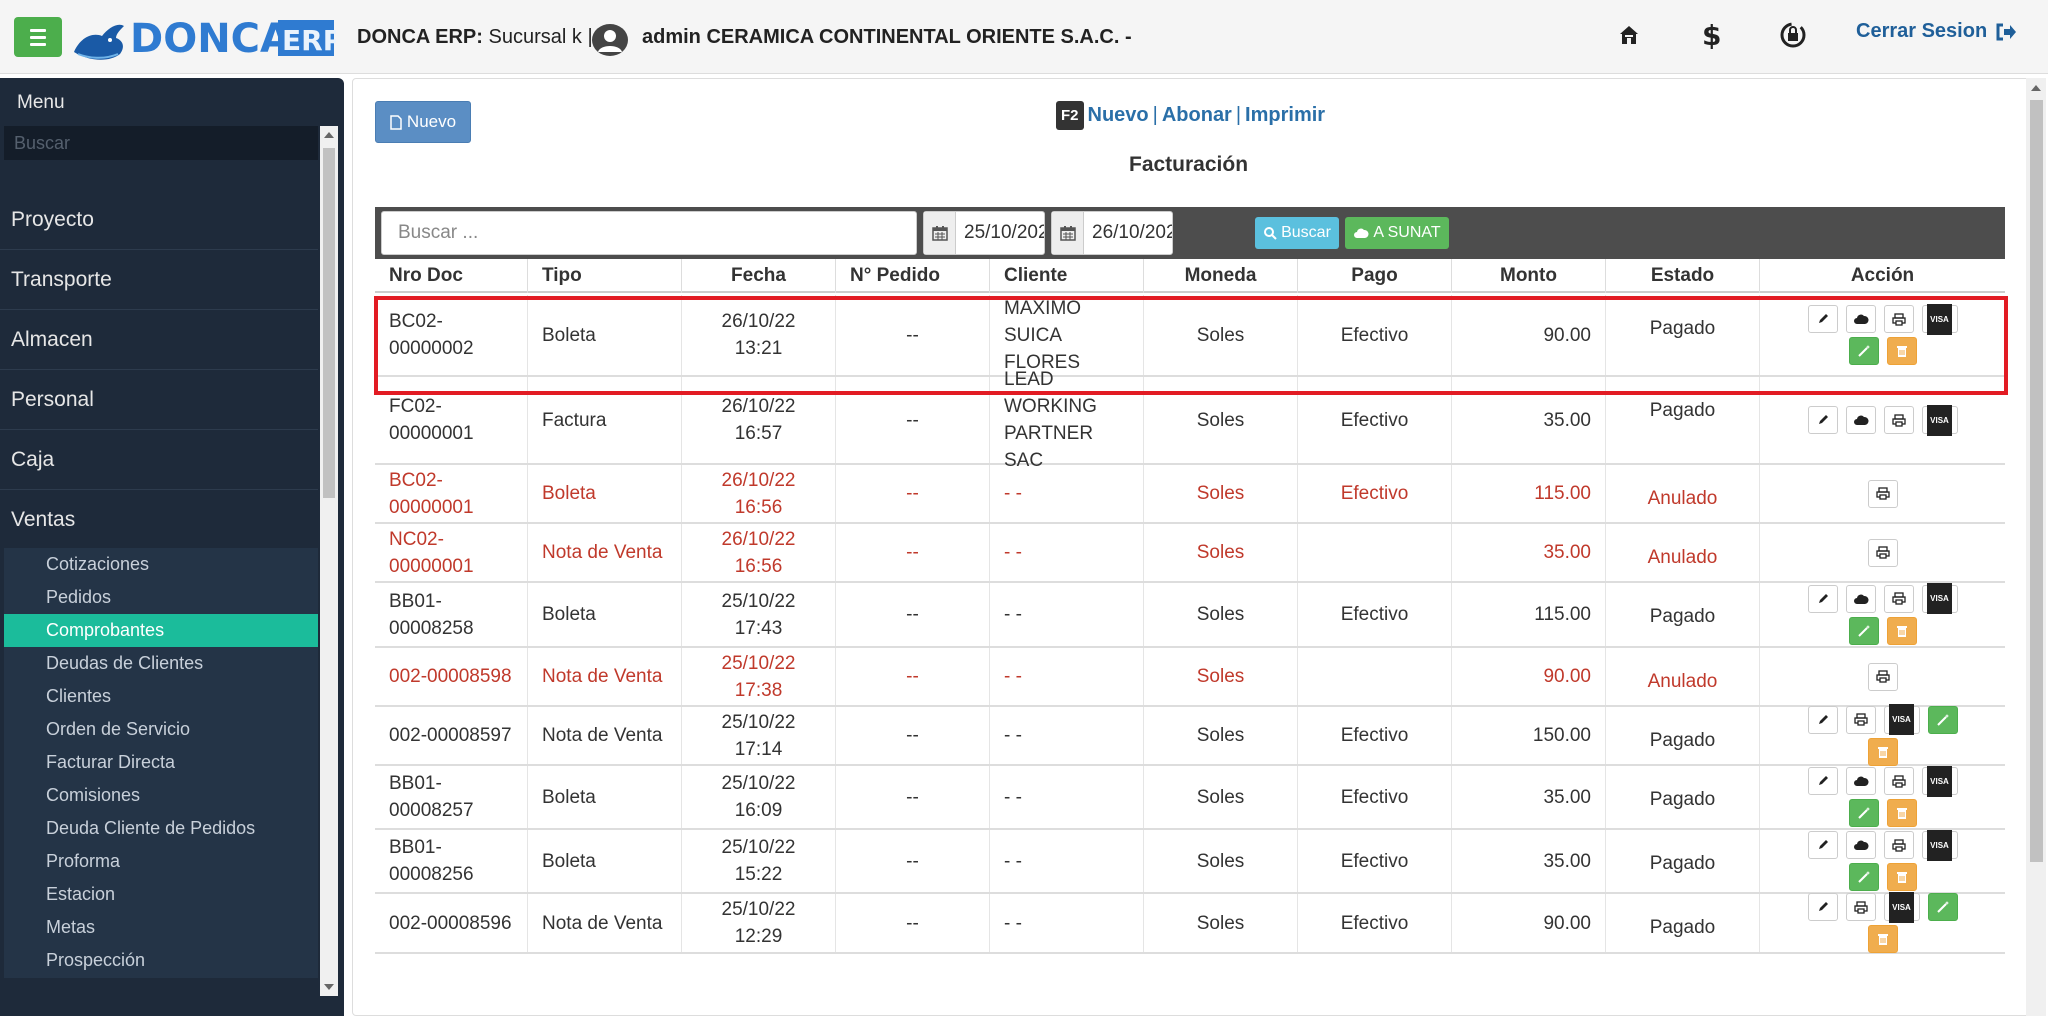 This screenshot has height=1016, width=2048. I want to click on home-icon, so click(1629, 35).